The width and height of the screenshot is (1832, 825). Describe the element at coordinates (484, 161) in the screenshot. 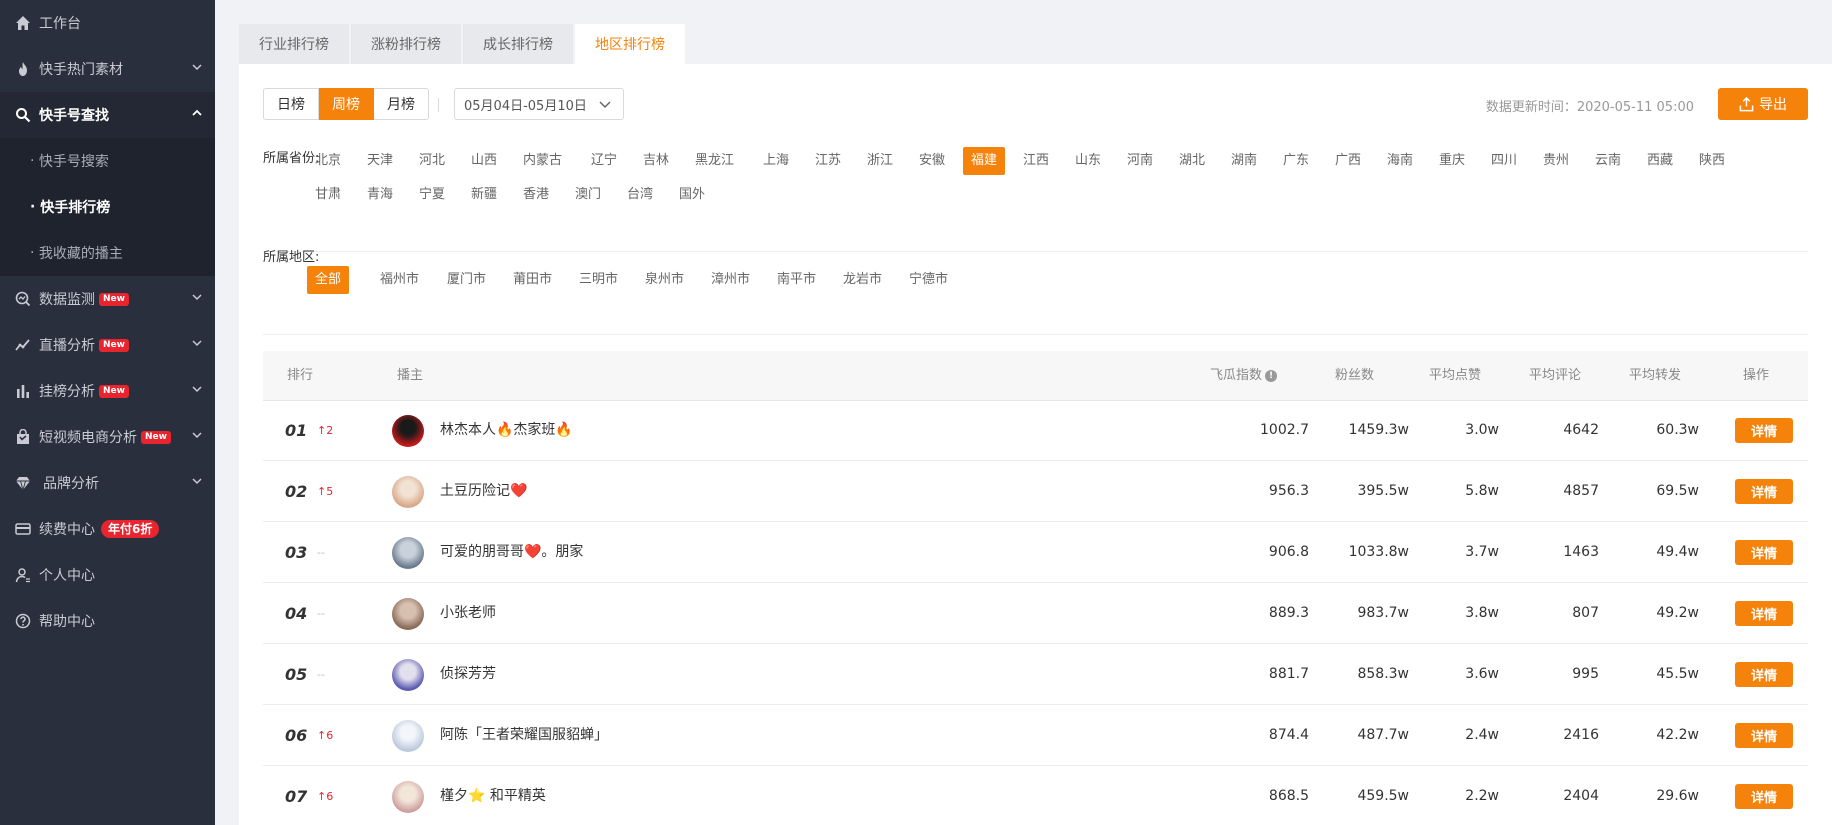

I see `province-chip: 山西` at that location.